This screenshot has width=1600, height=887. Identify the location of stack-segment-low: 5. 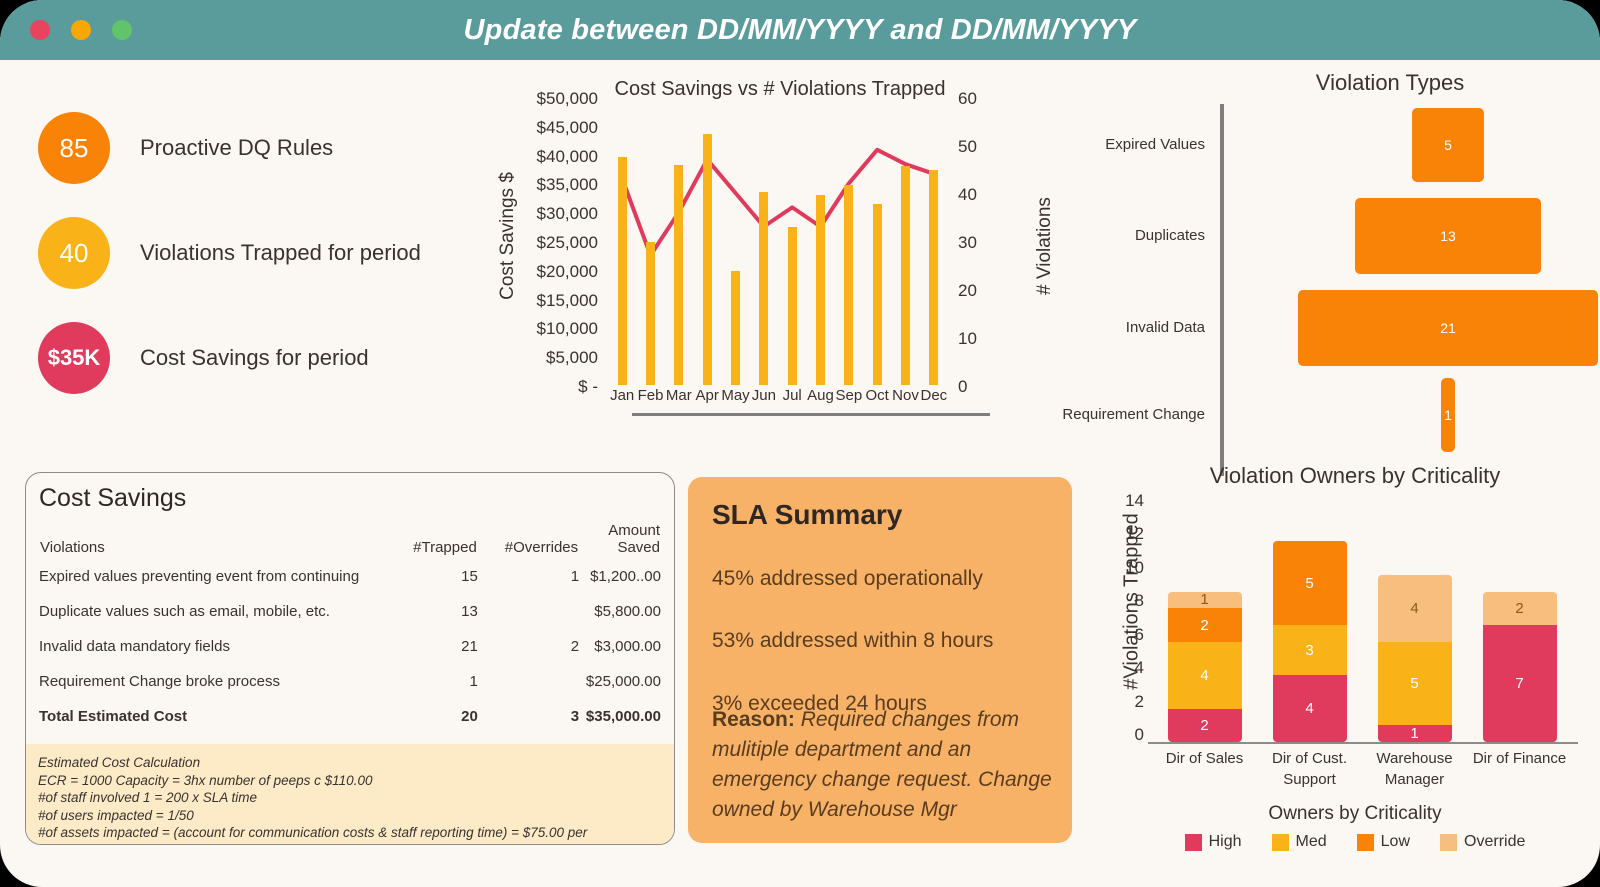
(1309, 583).